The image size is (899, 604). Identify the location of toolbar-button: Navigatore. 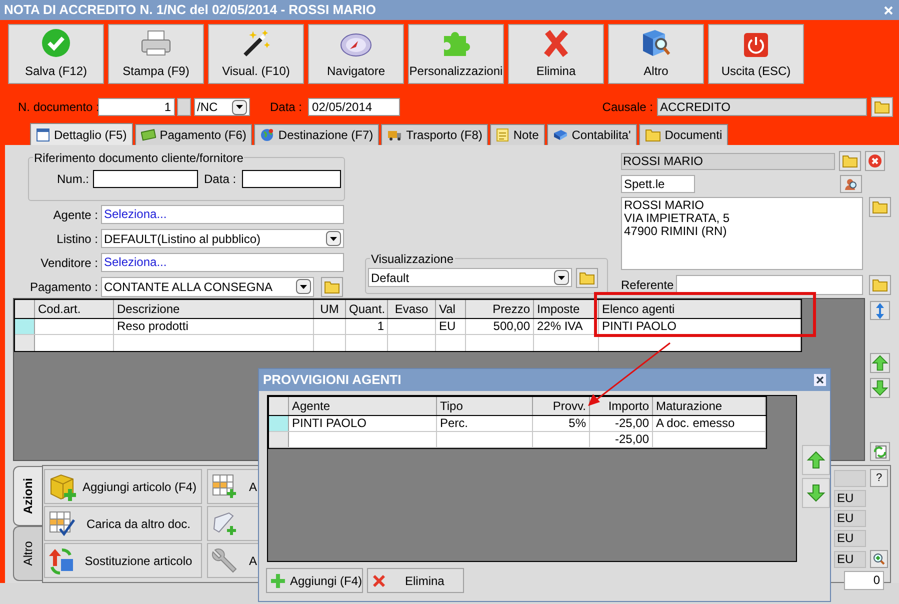
(356, 54).